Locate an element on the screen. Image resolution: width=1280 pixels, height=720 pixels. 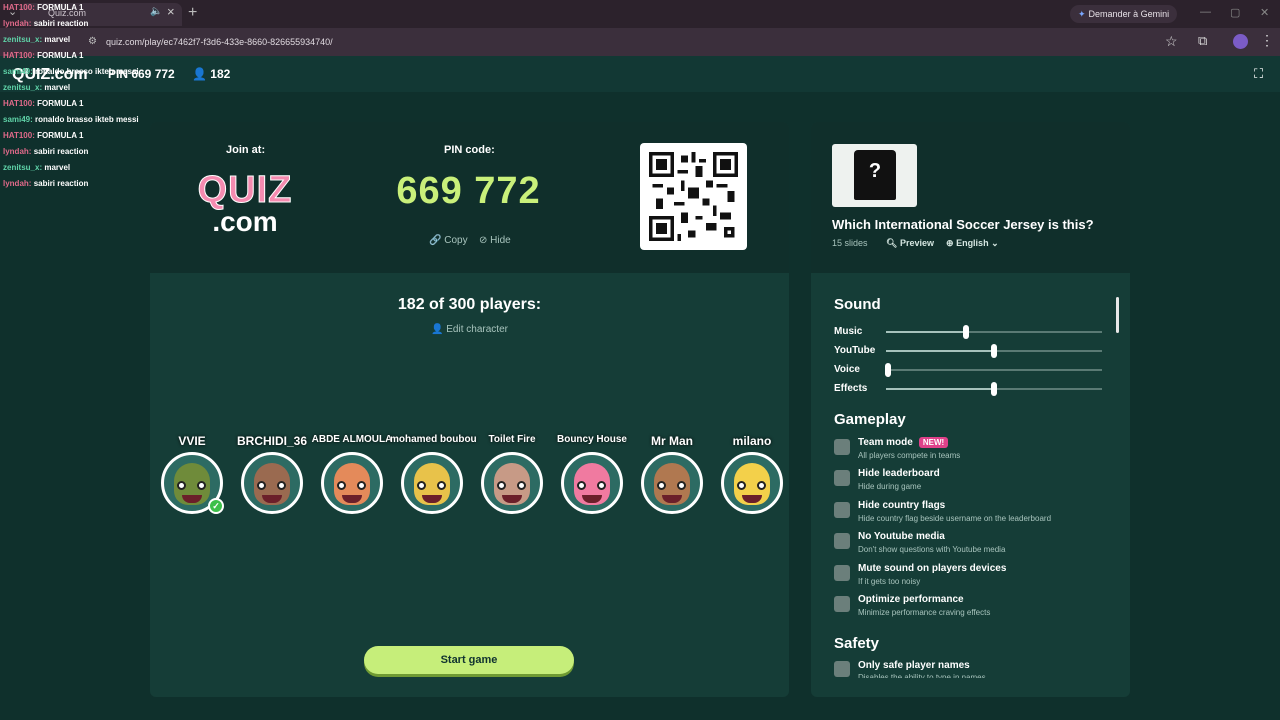
option-title: Optimize performance is located at coordinates (911, 599).